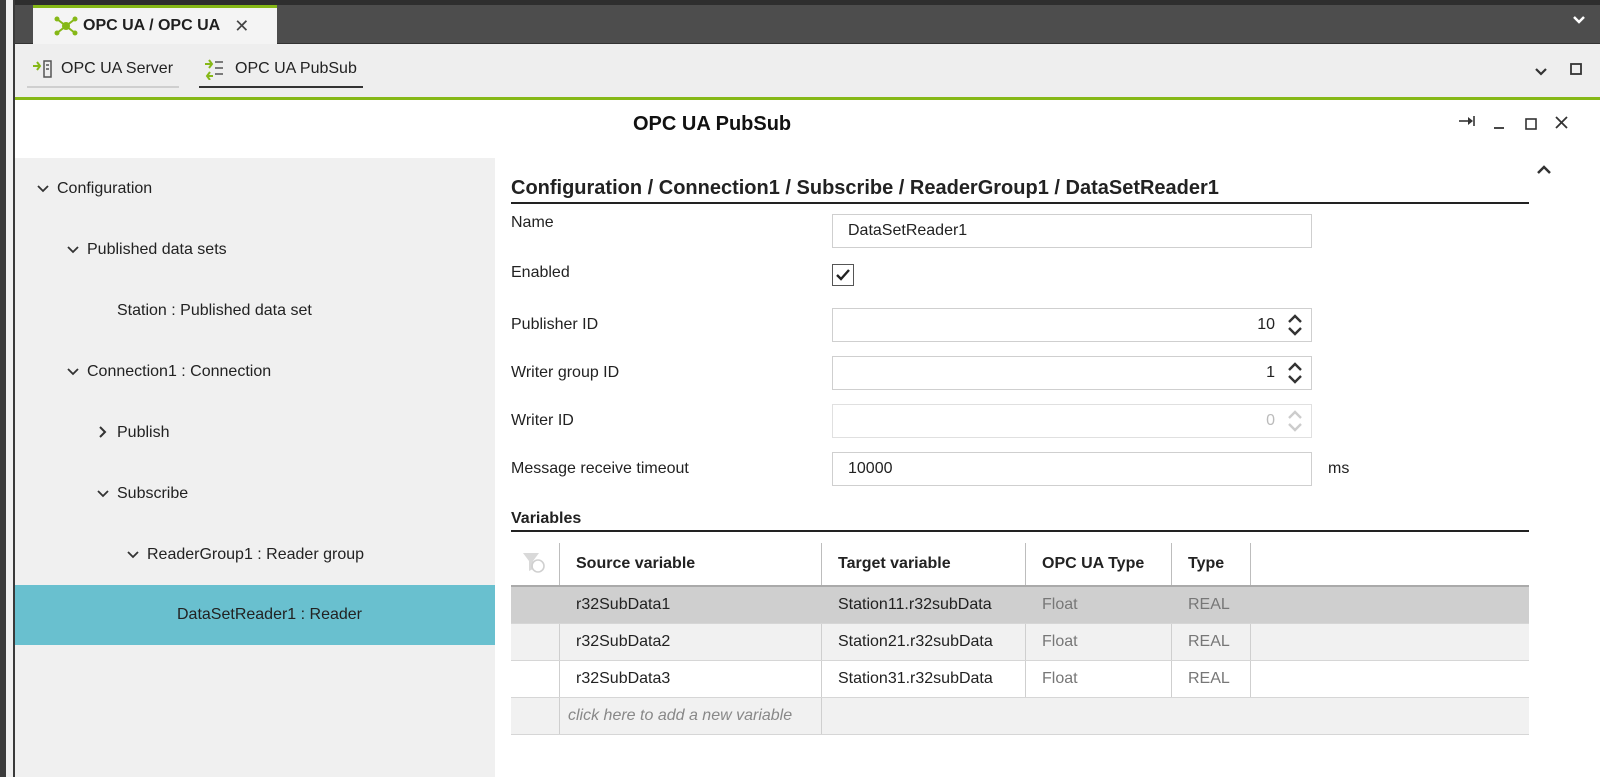  What do you see at coordinates (155, 24) in the screenshot?
I see `tab-opc-ua: OPC UA / OPC UA ✕` at bounding box center [155, 24].